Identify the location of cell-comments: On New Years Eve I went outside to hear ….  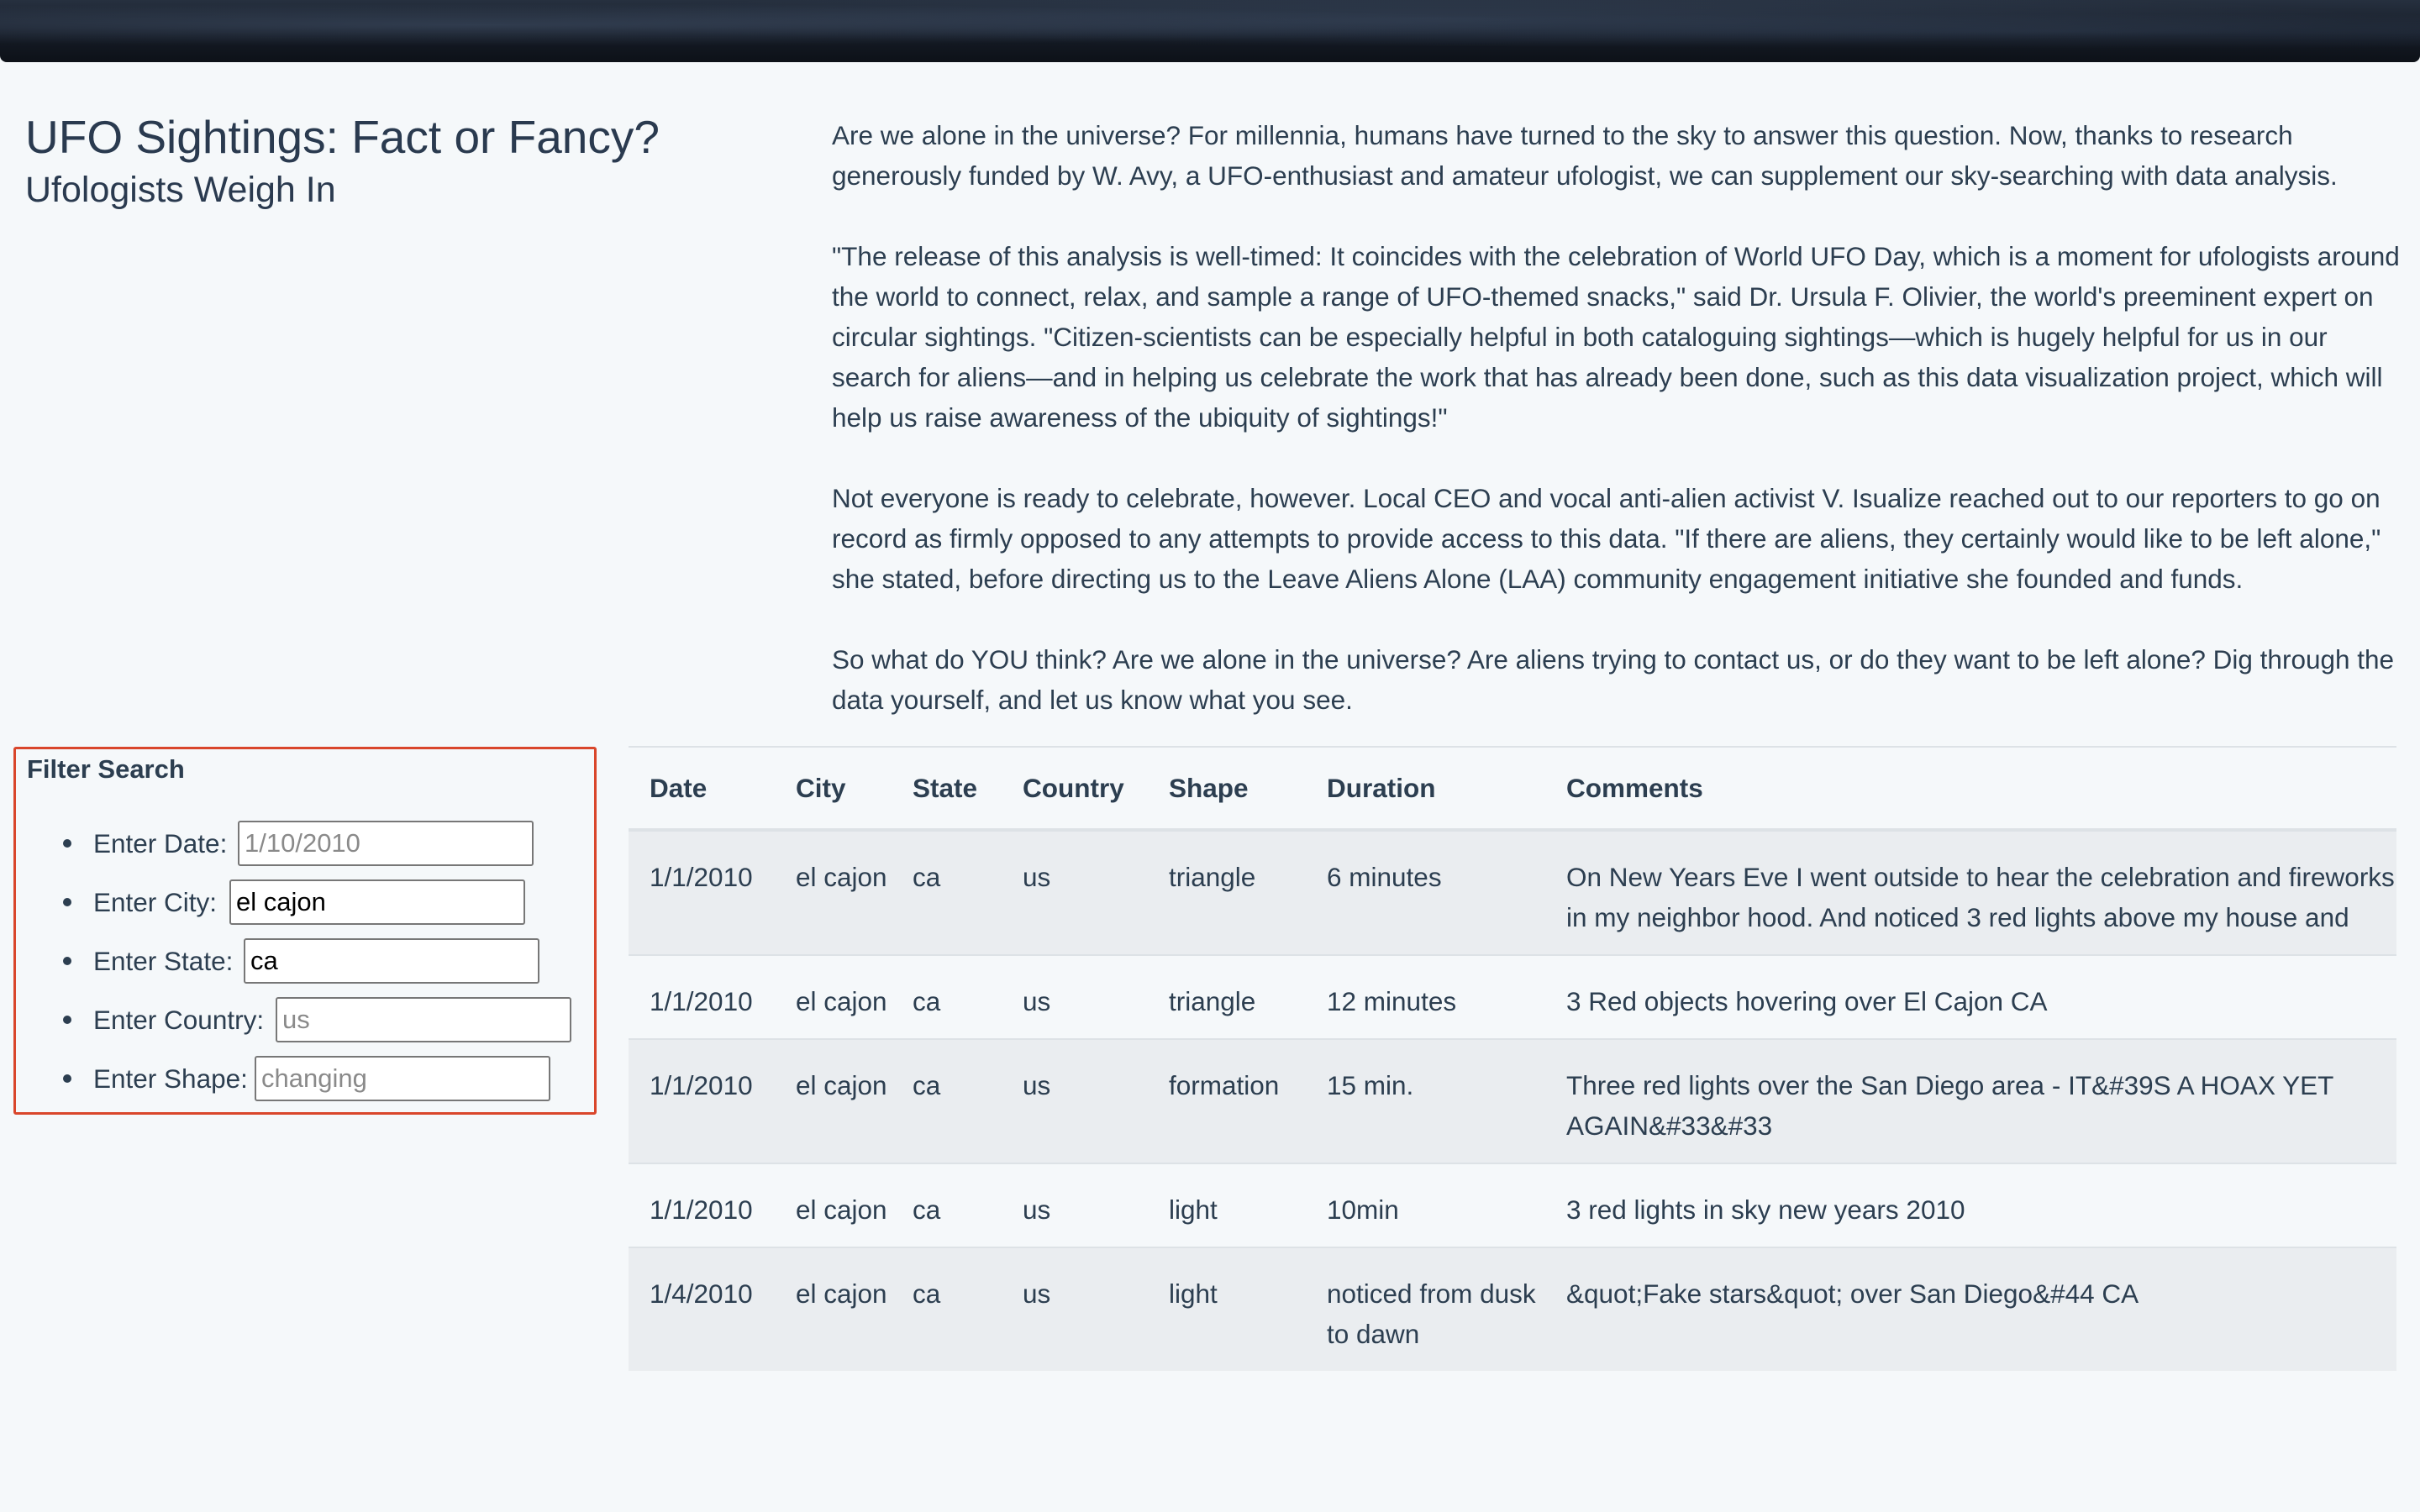
(1971, 892).